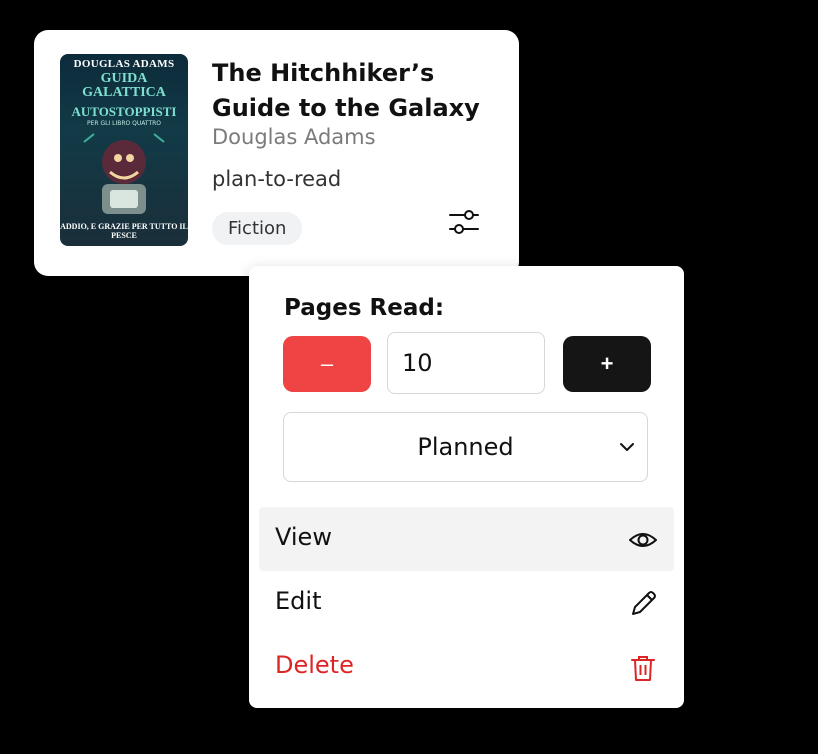 Image resolution: width=818 pixels, height=754 pixels. I want to click on reading-status-value: Planned, so click(465, 447).